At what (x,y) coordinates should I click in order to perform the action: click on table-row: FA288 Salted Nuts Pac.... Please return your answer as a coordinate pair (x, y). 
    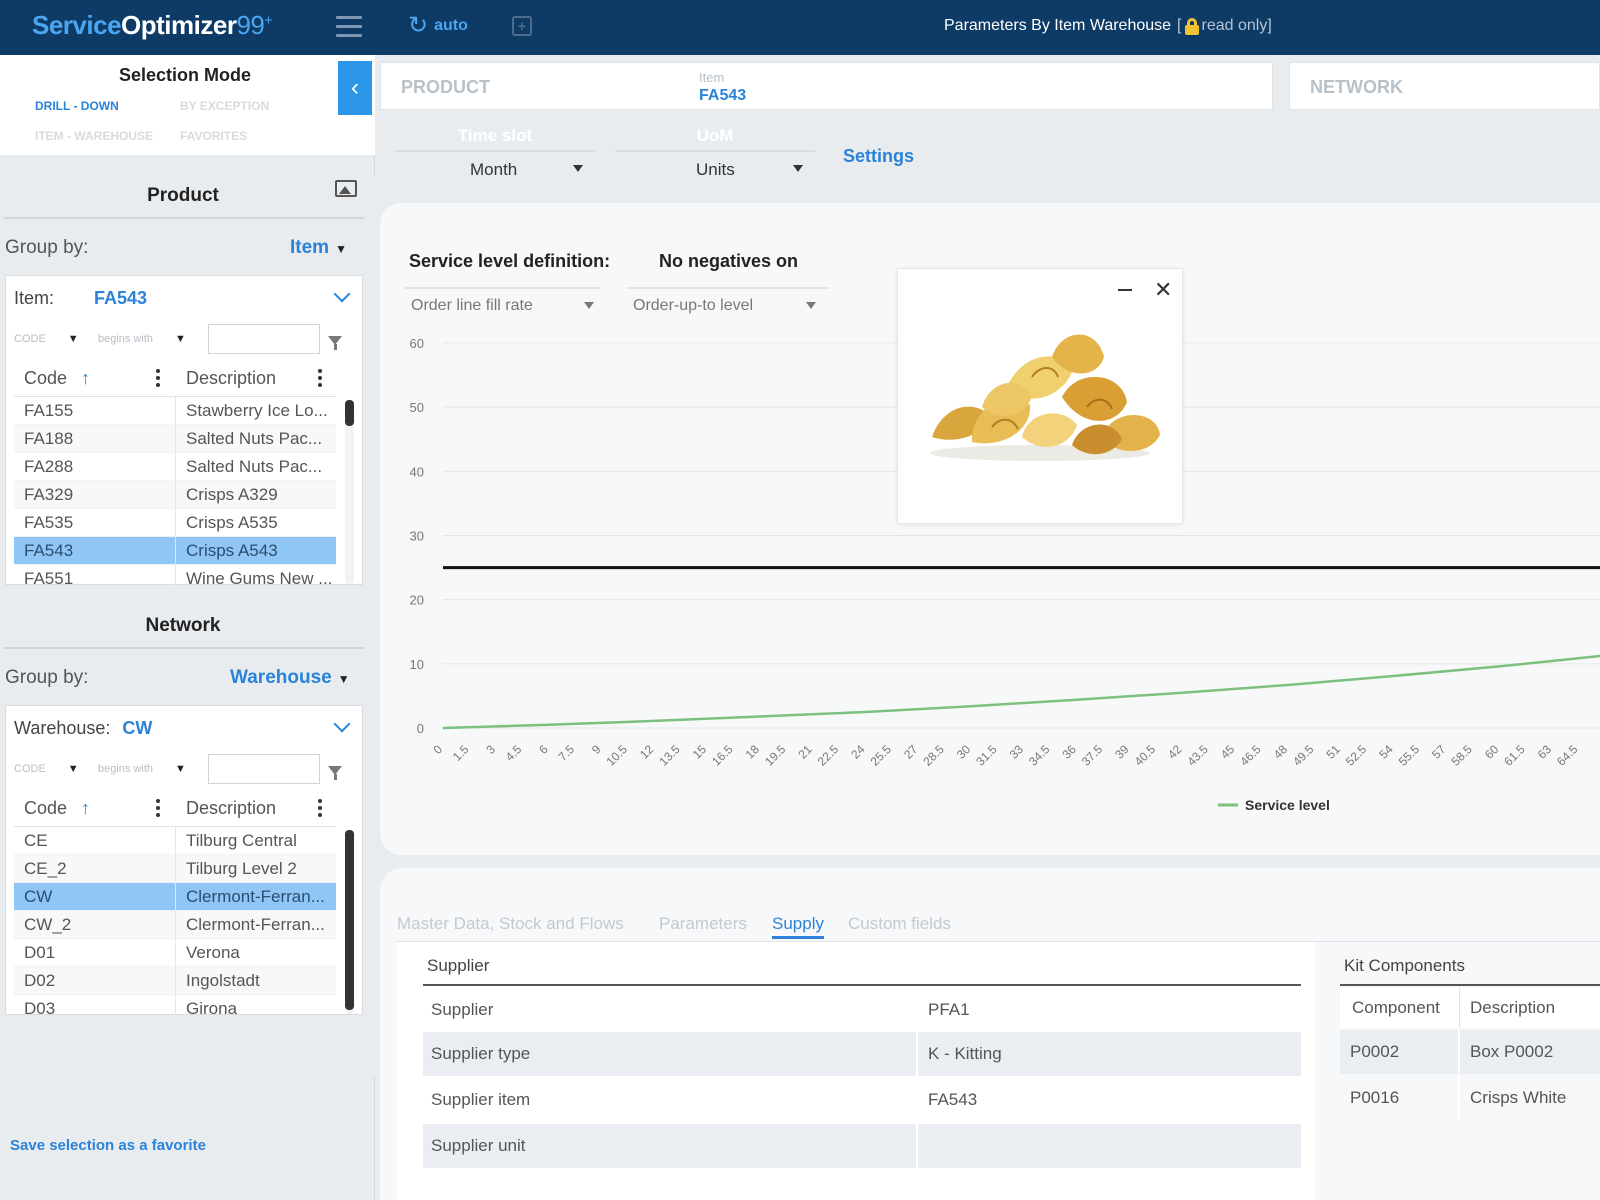
    Looking at the image, I should click on (175, 467).